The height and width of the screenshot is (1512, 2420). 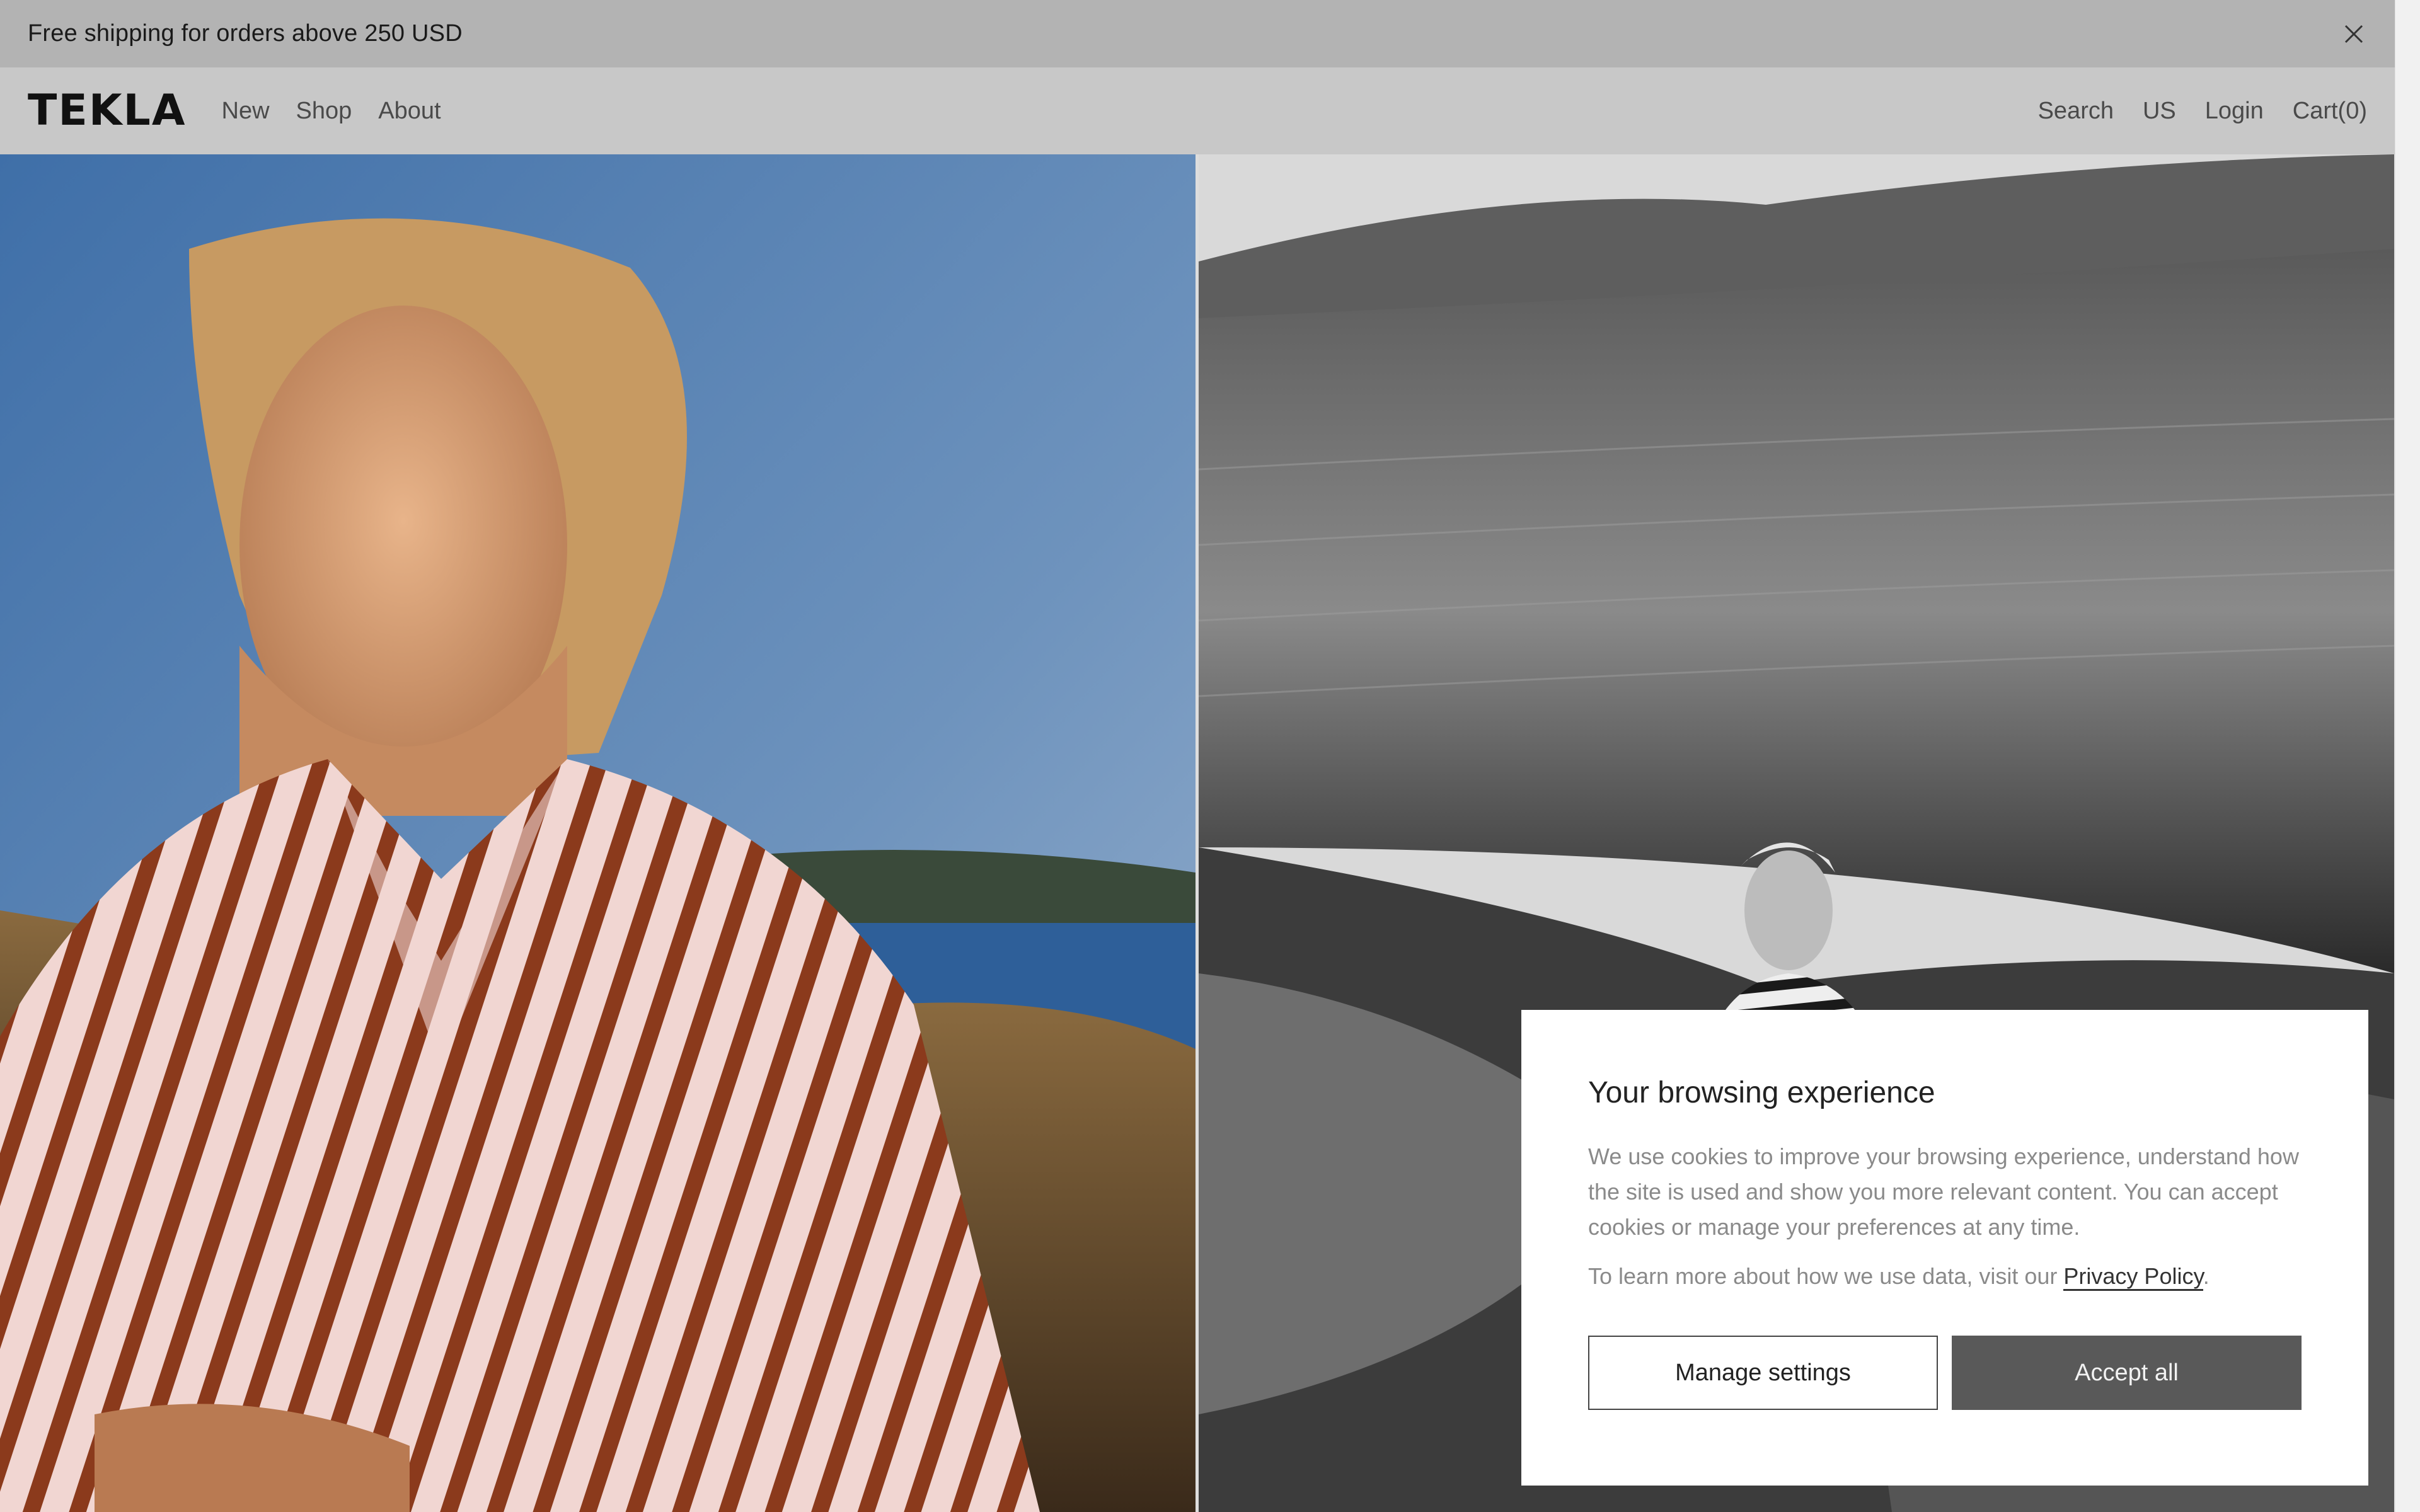 What do you see at coordinates (2207, 1276) in the screenshot?
I see `learn-more-suffix: .` at bounding box center [2207, 1276].